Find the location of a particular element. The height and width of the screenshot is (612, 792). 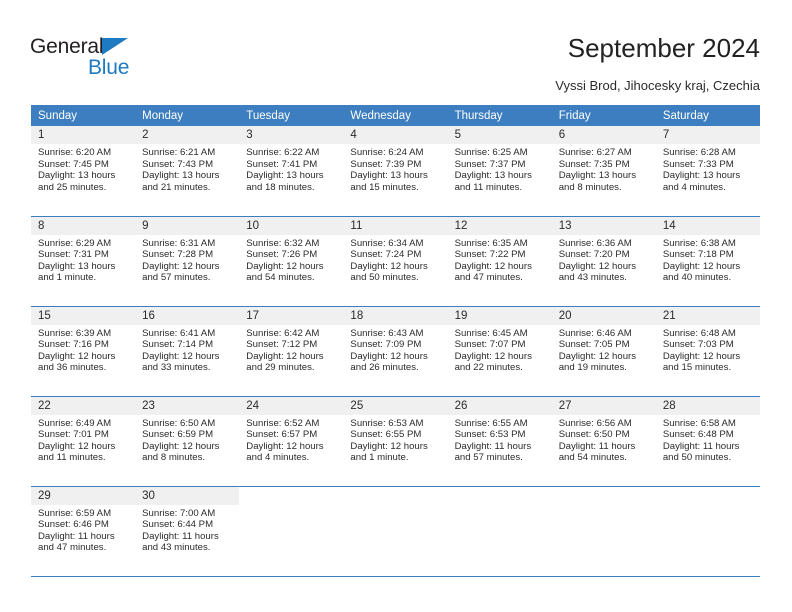

detail-line-sunset: Sunset: 7:26 PM is located at coordinates (282, 255).